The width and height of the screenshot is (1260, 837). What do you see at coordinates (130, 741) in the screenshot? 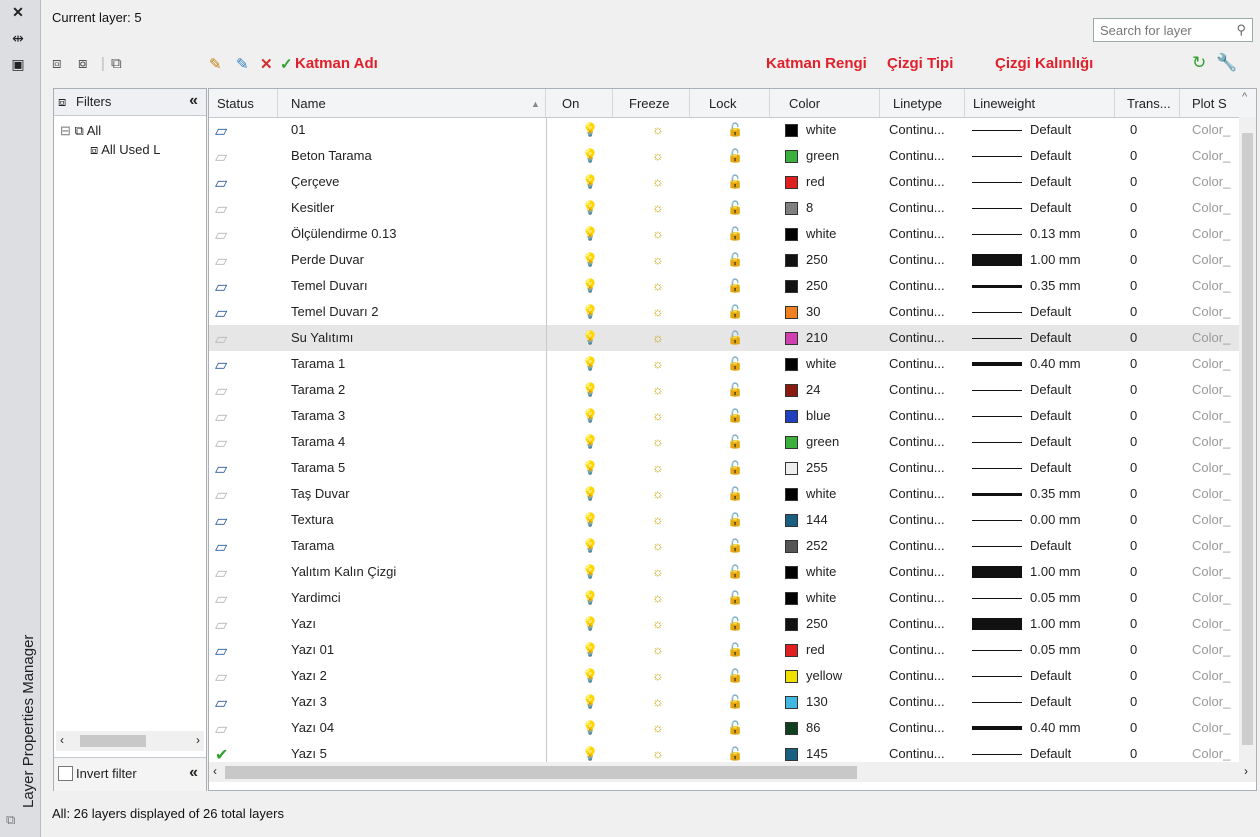
I see `filters-hscroll: ‹ ›` at bounding box center [130, 741].